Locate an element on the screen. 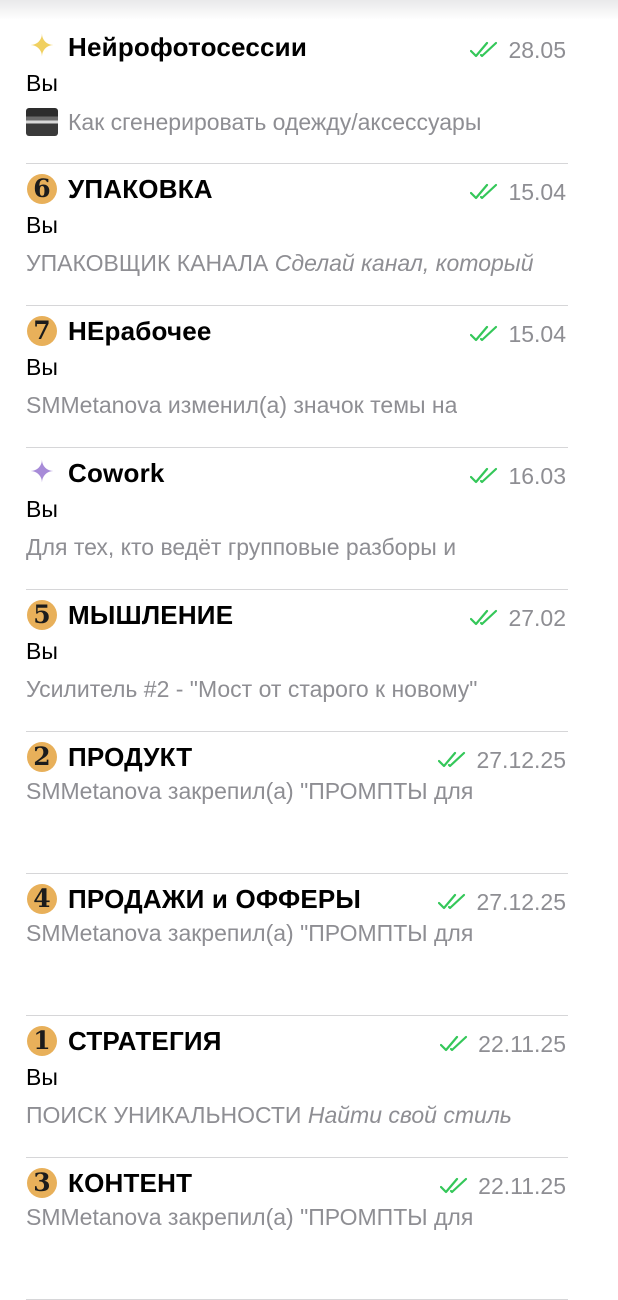  chat-date: 16.03 is located at coordinates (537, 475).